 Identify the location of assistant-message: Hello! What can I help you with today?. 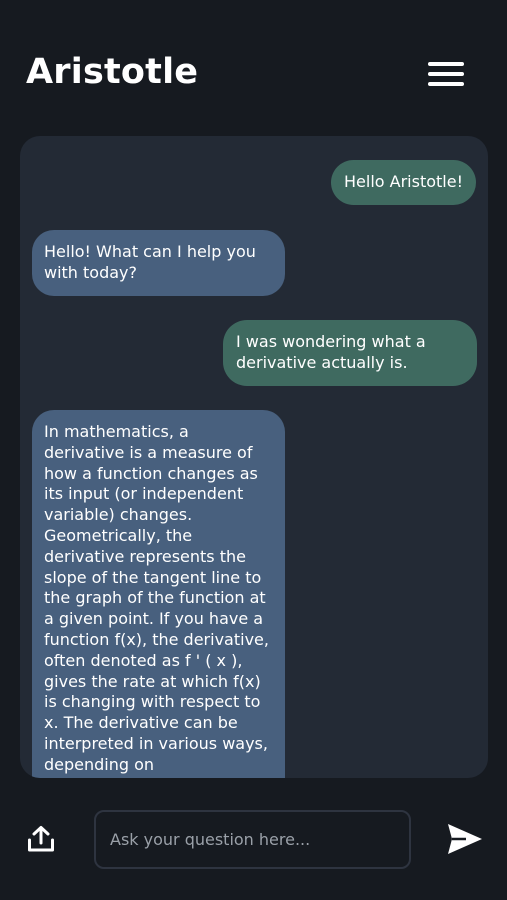
(158, 263).